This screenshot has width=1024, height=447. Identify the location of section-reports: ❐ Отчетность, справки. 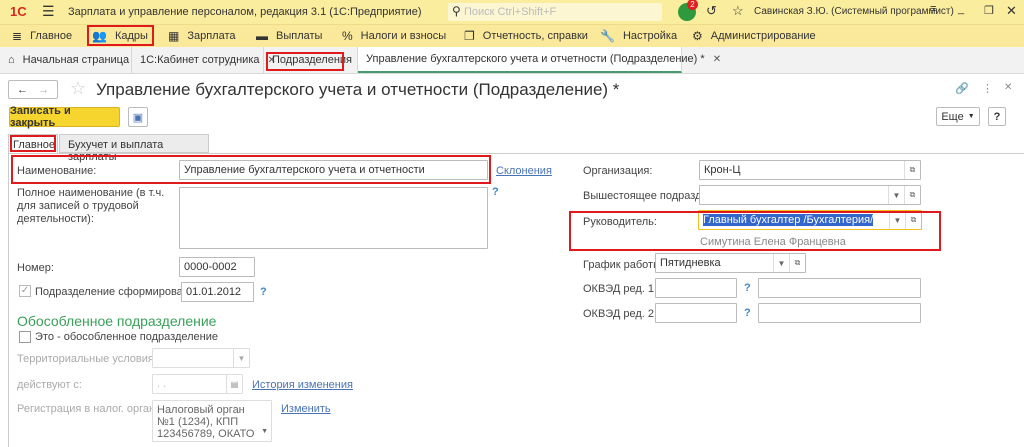
(526, 36).